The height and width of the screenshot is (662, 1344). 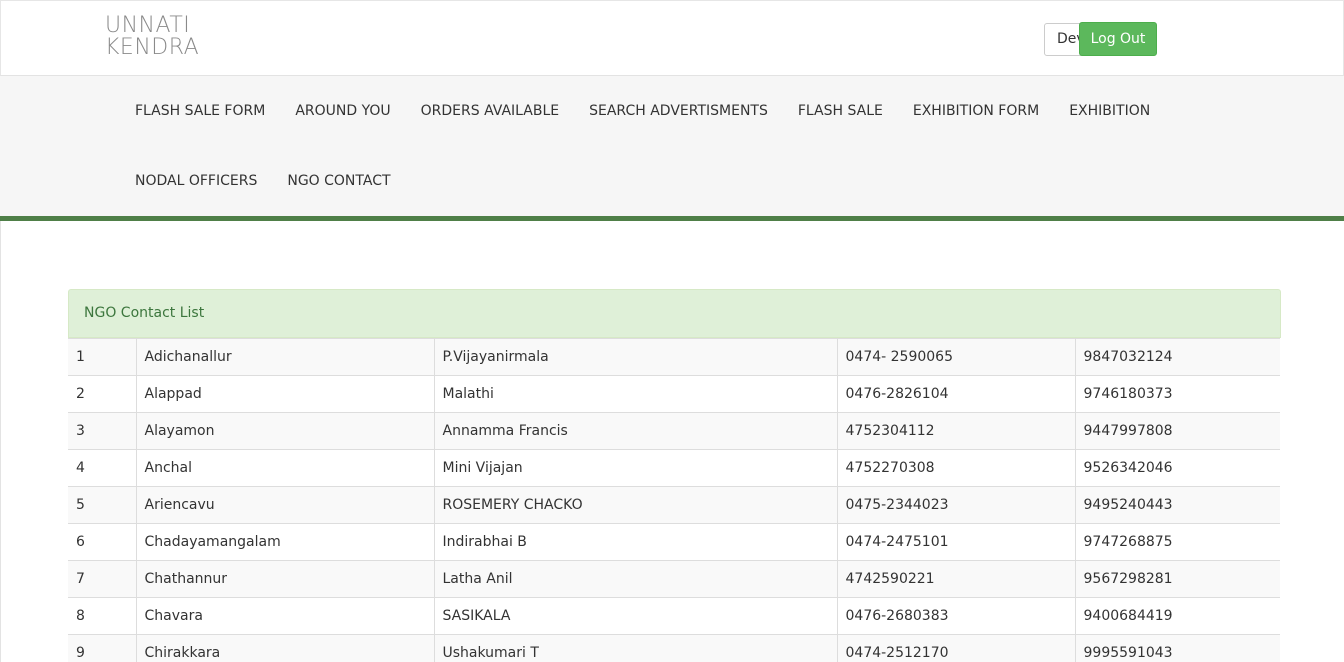 I want to click on cell-contact-name: SASIKALA, so click(x=635, y=616).